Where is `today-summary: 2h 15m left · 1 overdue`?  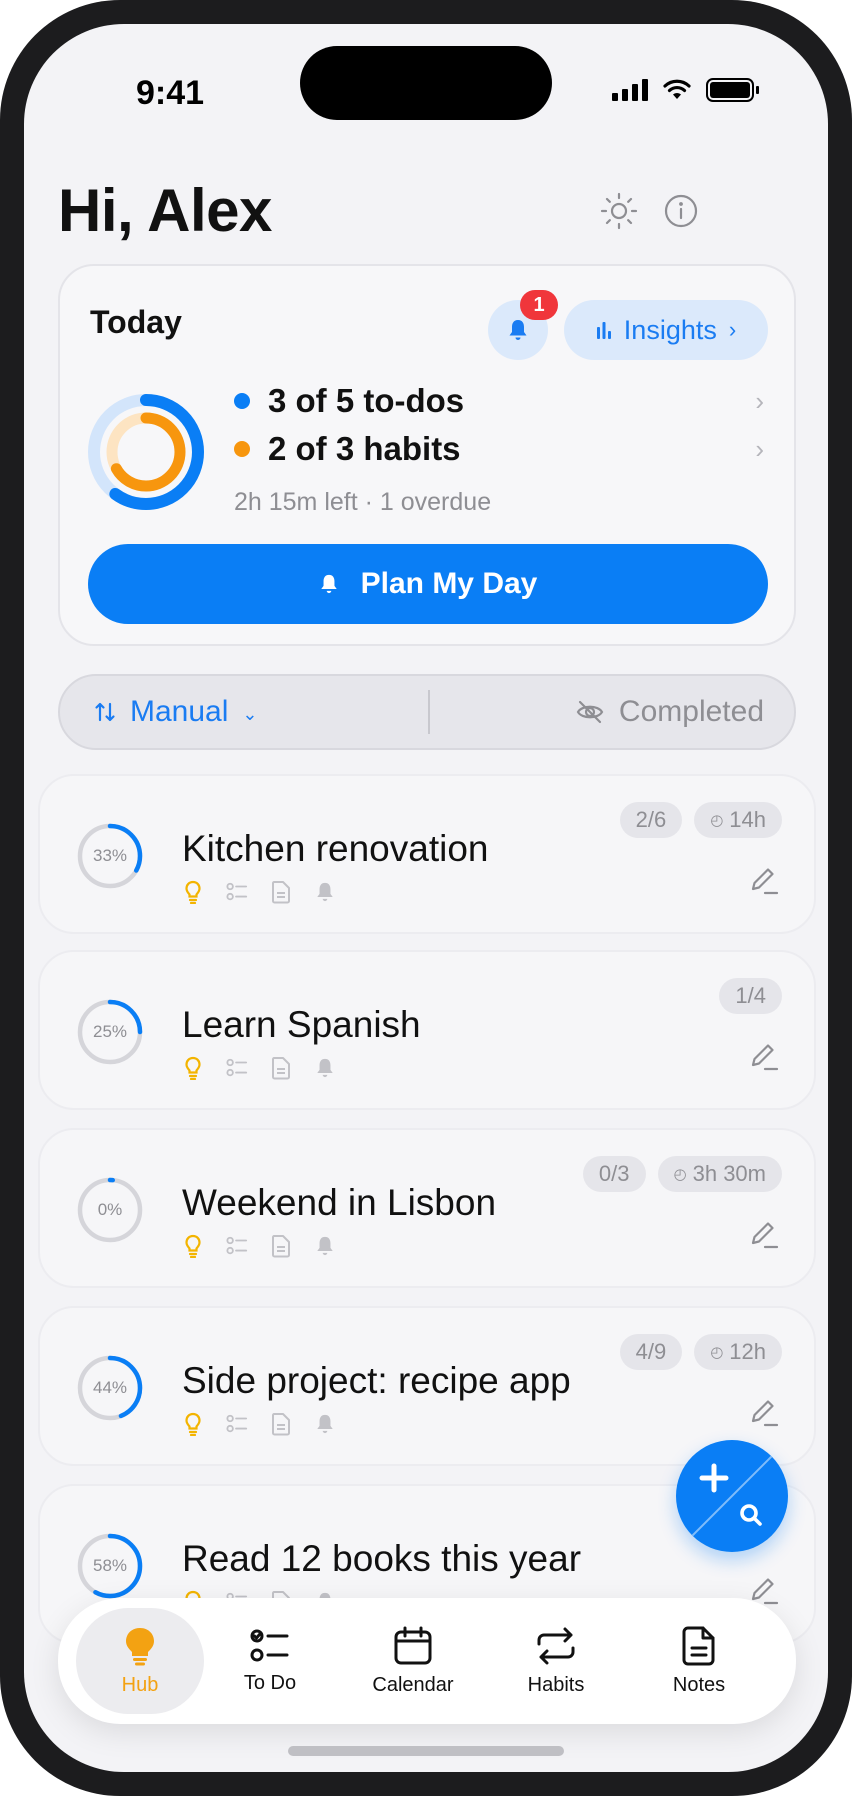 today-summary: 2h 15m left · 1 overdue is located at coordinates (363, 502).